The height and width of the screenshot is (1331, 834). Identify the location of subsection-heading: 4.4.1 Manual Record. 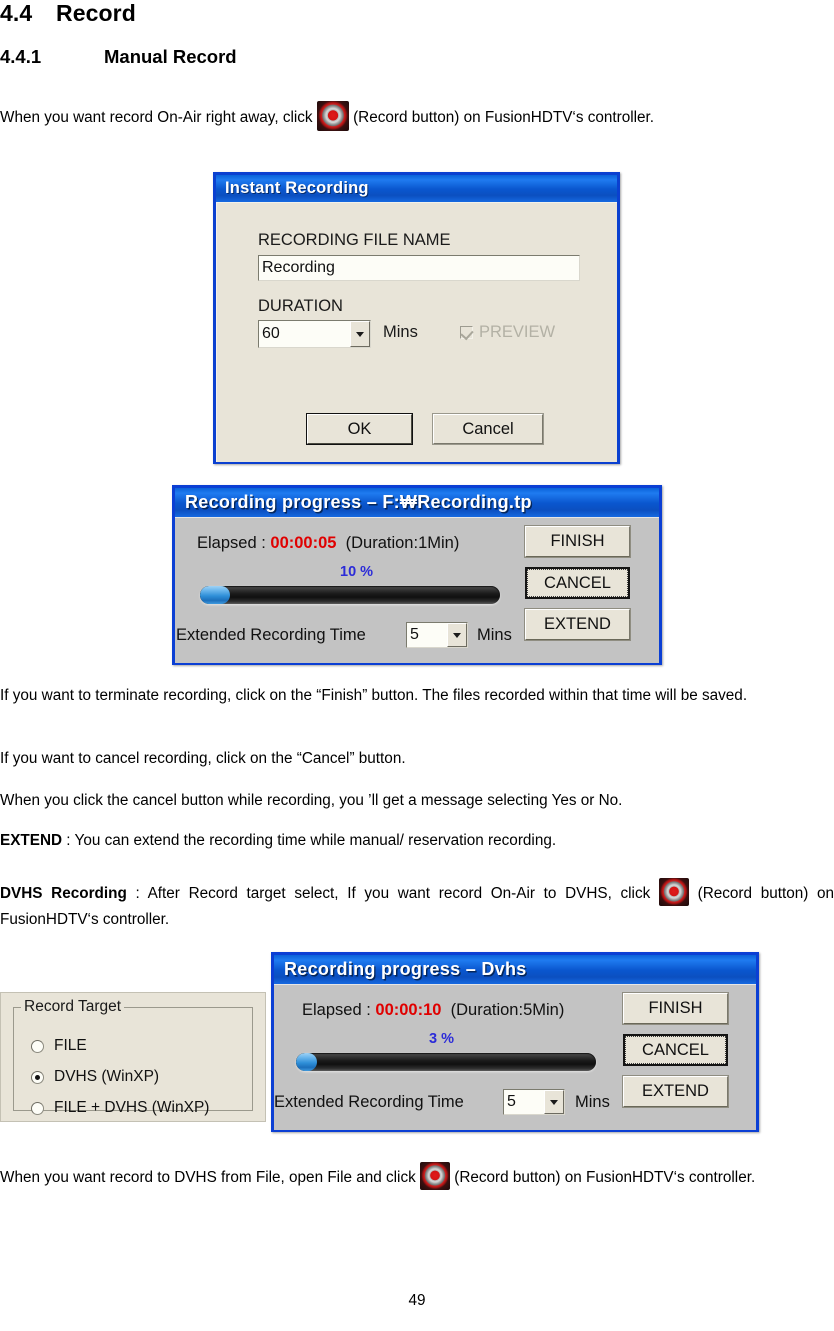
(118, 57).